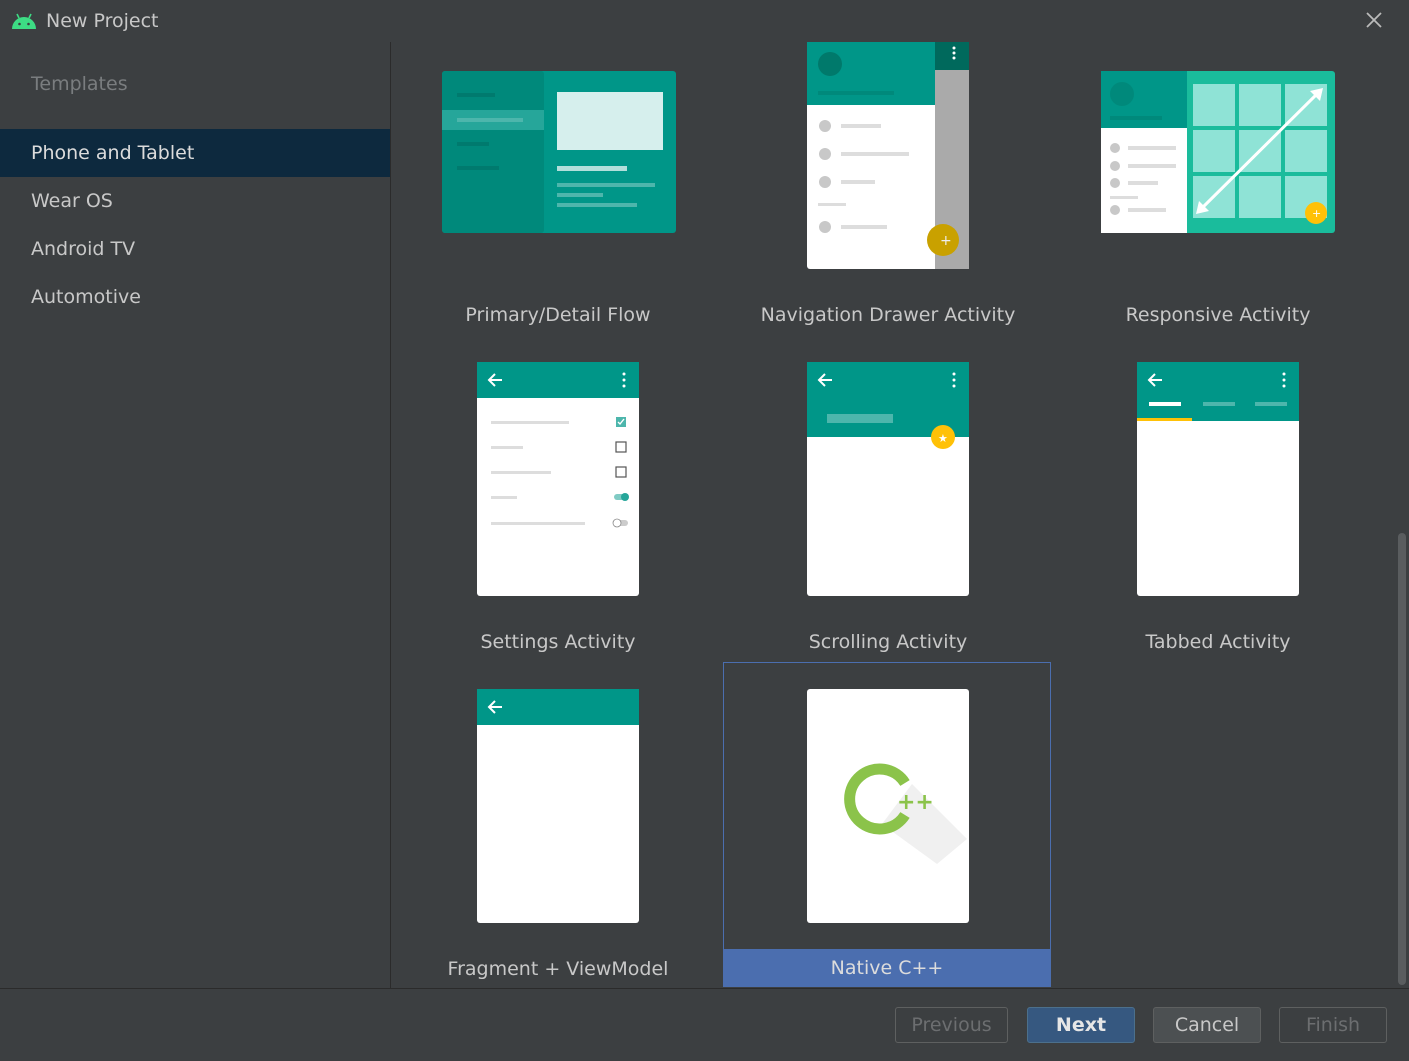 The height and width of the screenshot is (1061, 1409). I want to click on template-settings-activity: Settings Activity, so click(558, 502).